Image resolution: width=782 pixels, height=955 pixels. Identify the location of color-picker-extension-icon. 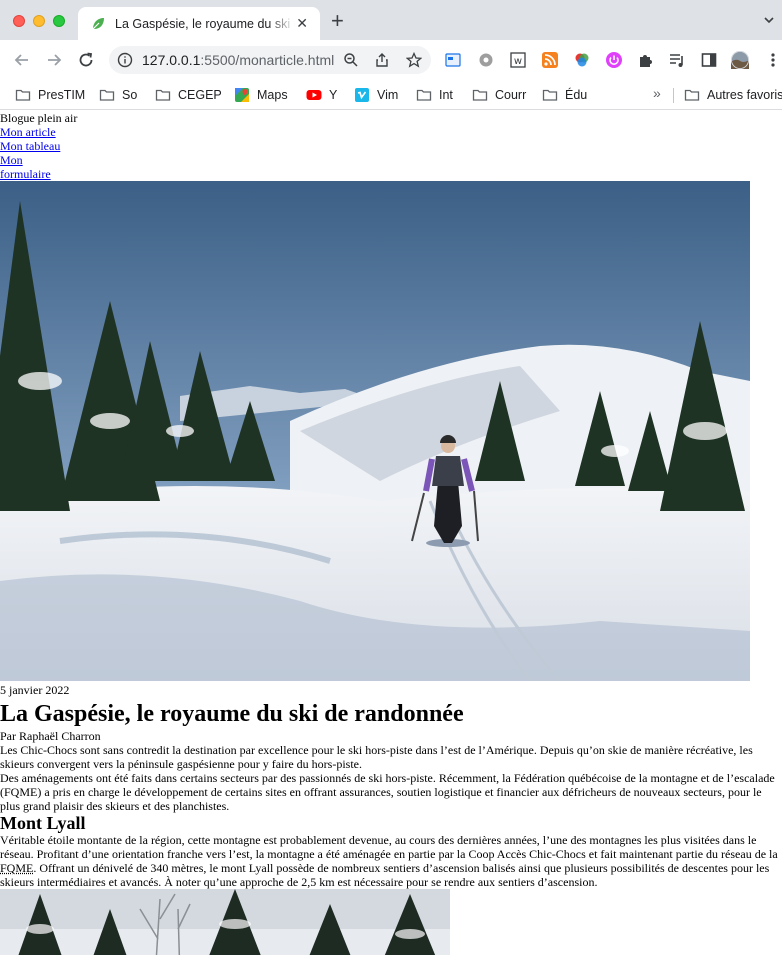
(582, 60).